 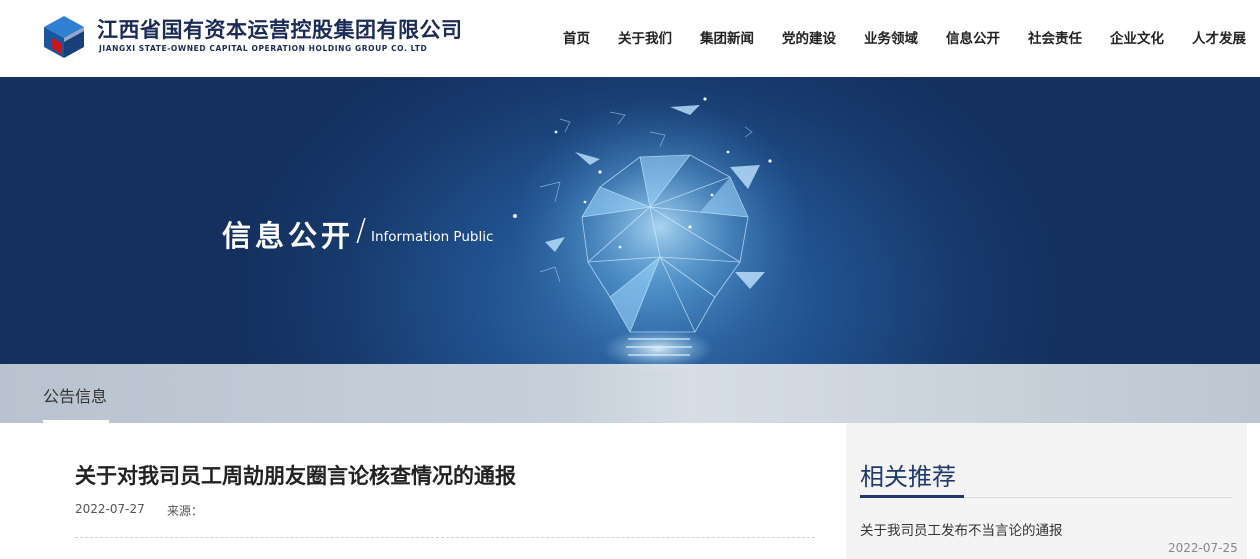 I want to click on related-title: 相关推荐, so click(x=908, y=477).